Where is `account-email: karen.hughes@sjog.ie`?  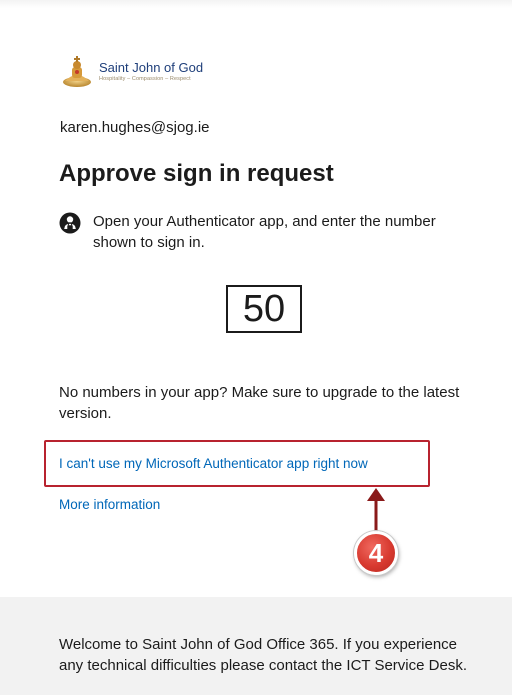 account-email: karen.hughes@sjog.ie is located at coordinates (135, 127).